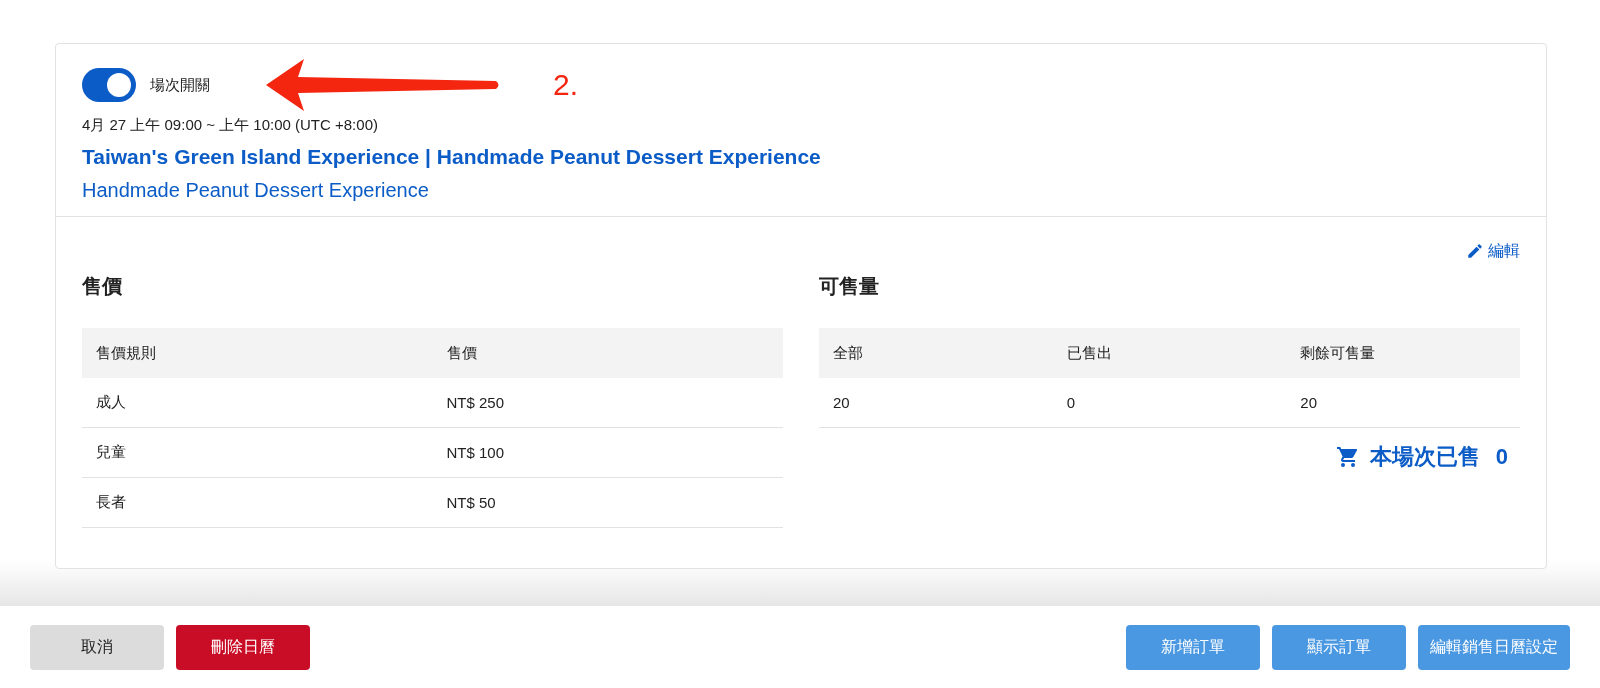 The image size is (1600, 688). I want to click on toggle-label: 場次開關, so click(180, 85).